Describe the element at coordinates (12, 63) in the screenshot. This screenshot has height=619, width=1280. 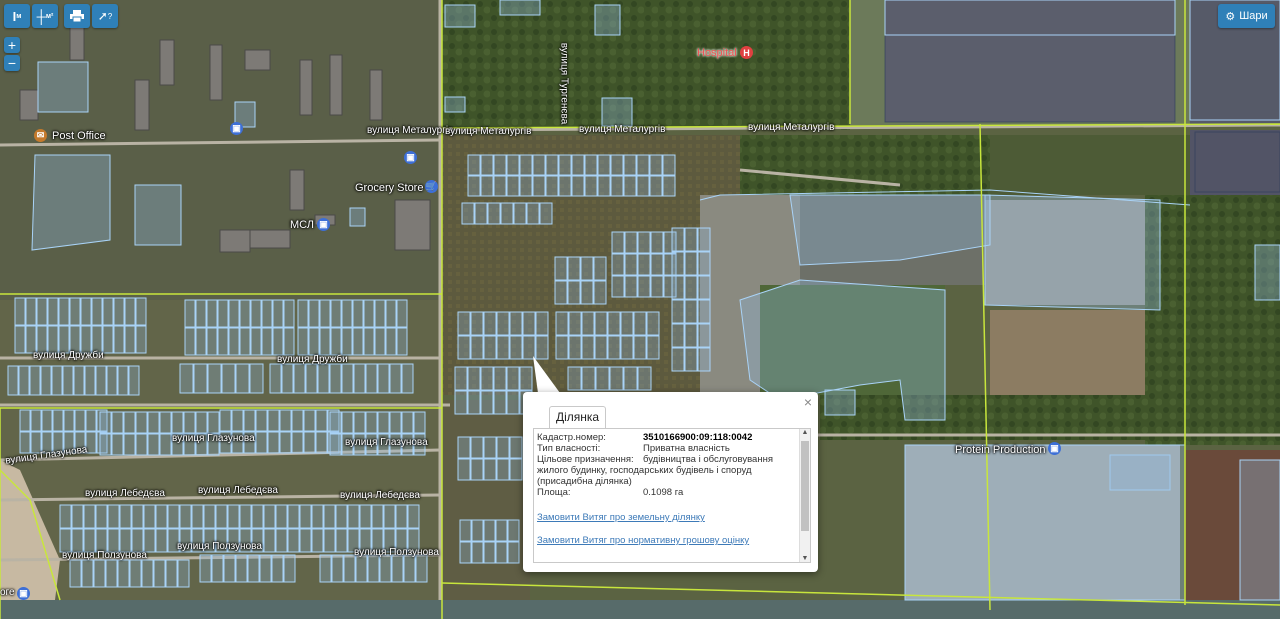
I see `zoom-out-button: −` at that location.